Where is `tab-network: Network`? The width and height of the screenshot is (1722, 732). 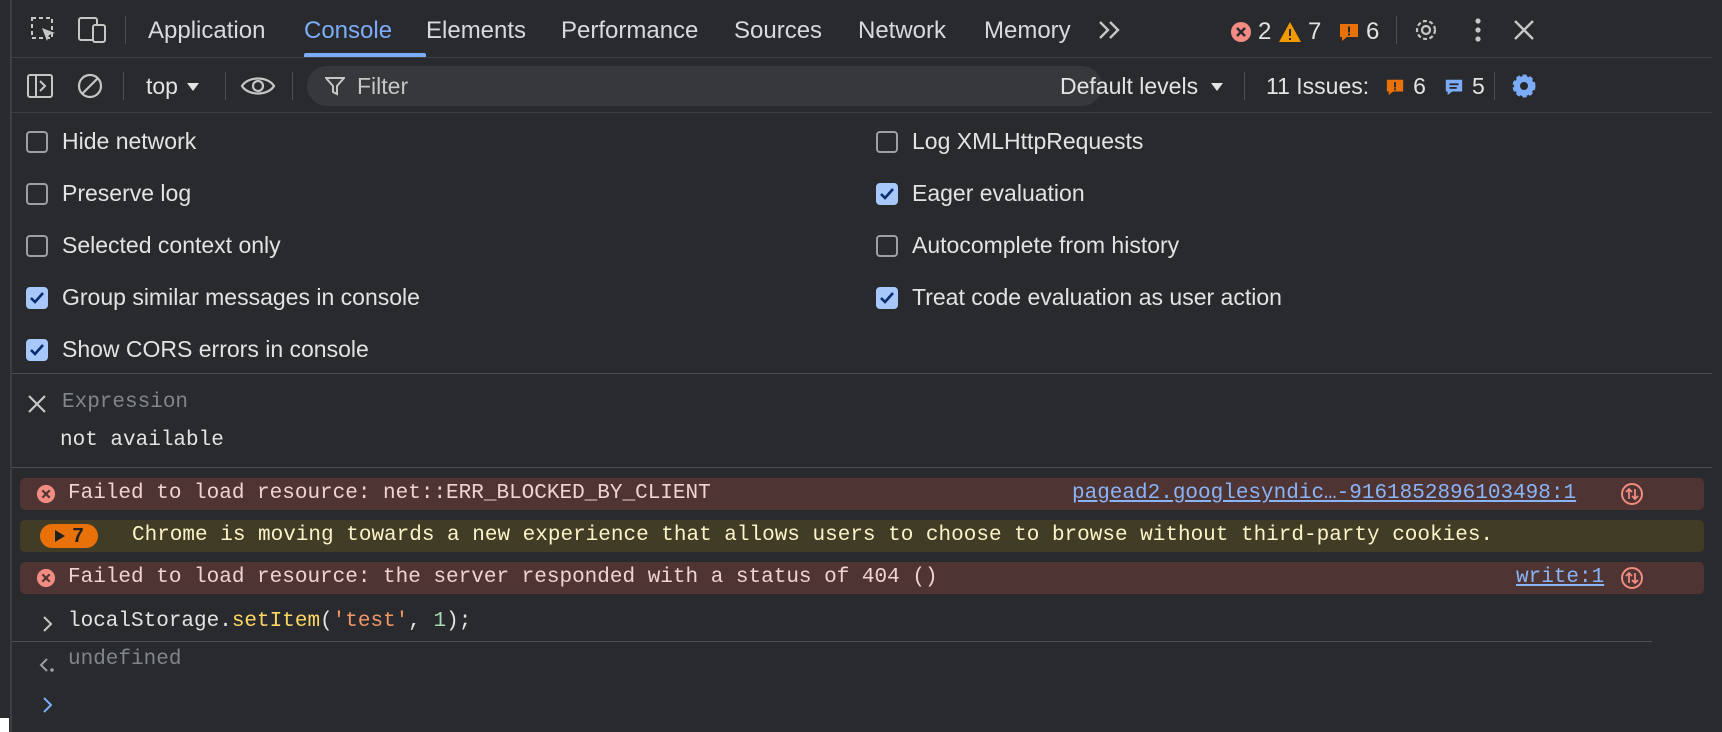
tab-network: Network is located at coordinates (902, 31).